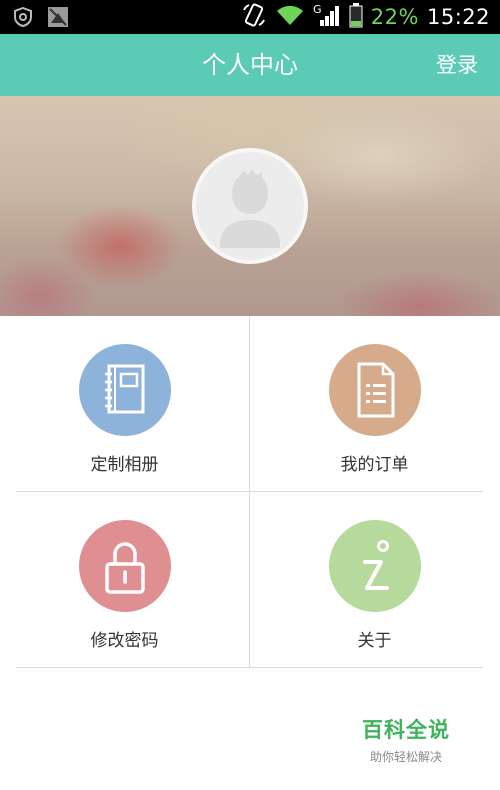 The image size is (500, 790). I want to click on image-notification-icon, so click(58, 19).